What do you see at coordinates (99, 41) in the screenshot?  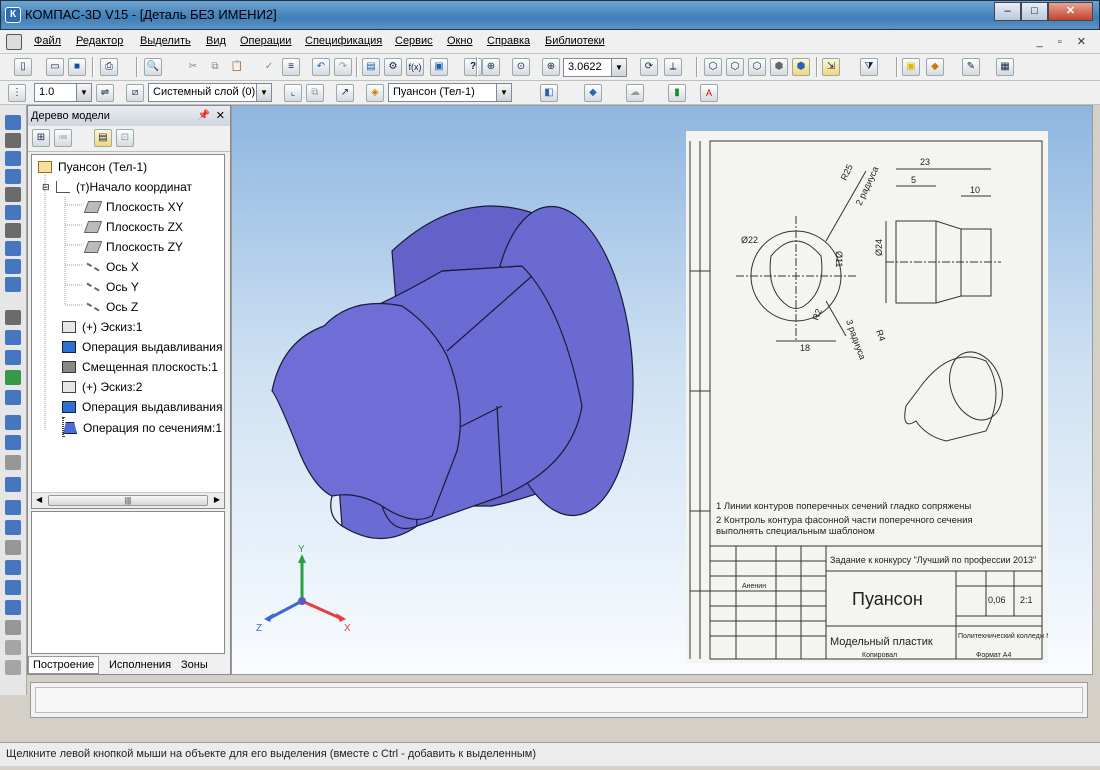 I see `menu-editor: Редактор` at bounding box center [99, 41].